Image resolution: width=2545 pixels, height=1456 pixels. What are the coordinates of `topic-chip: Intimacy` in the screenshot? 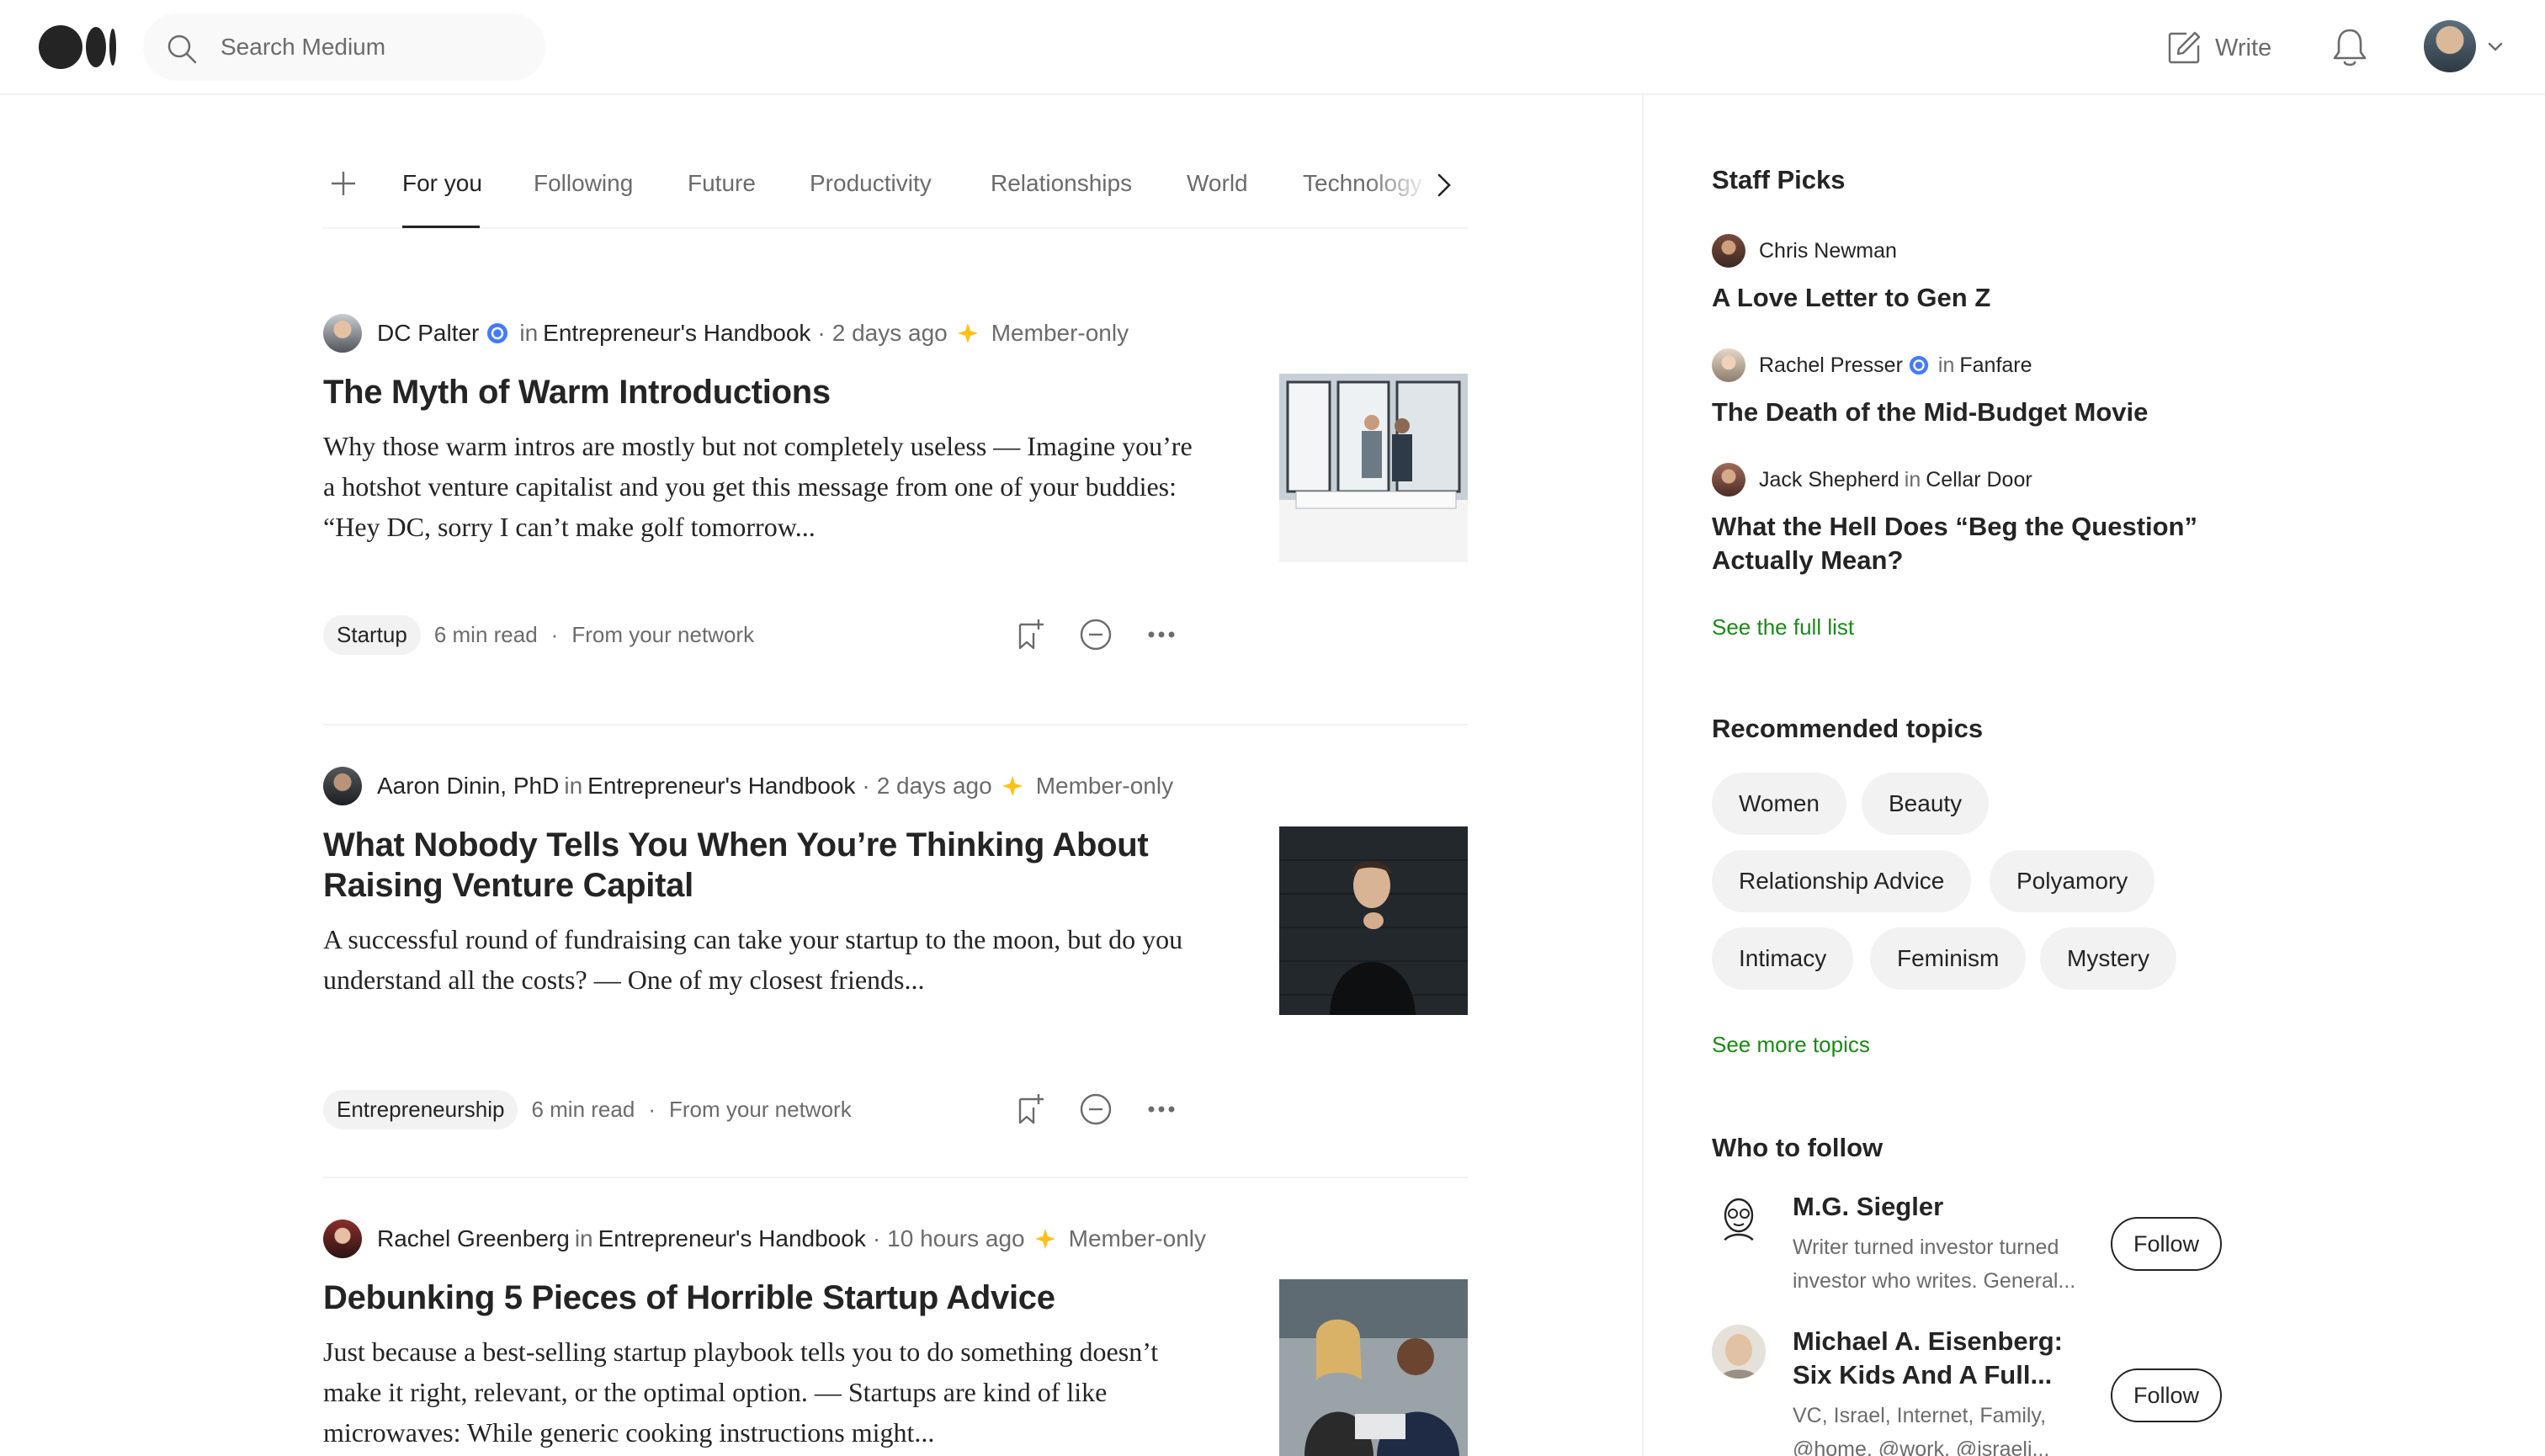 It's located at (1783, 958).